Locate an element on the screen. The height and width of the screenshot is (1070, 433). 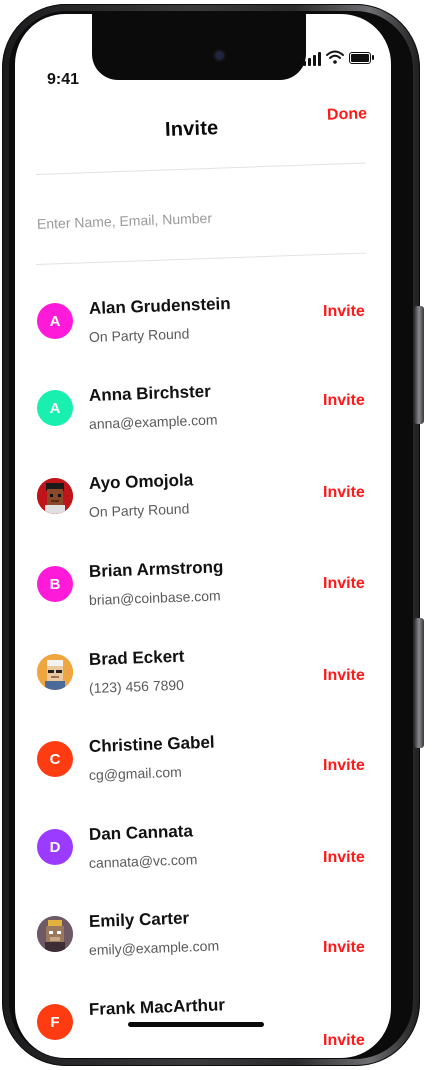
contact-detail: emily@example.com is located at coordinates (154, 947).